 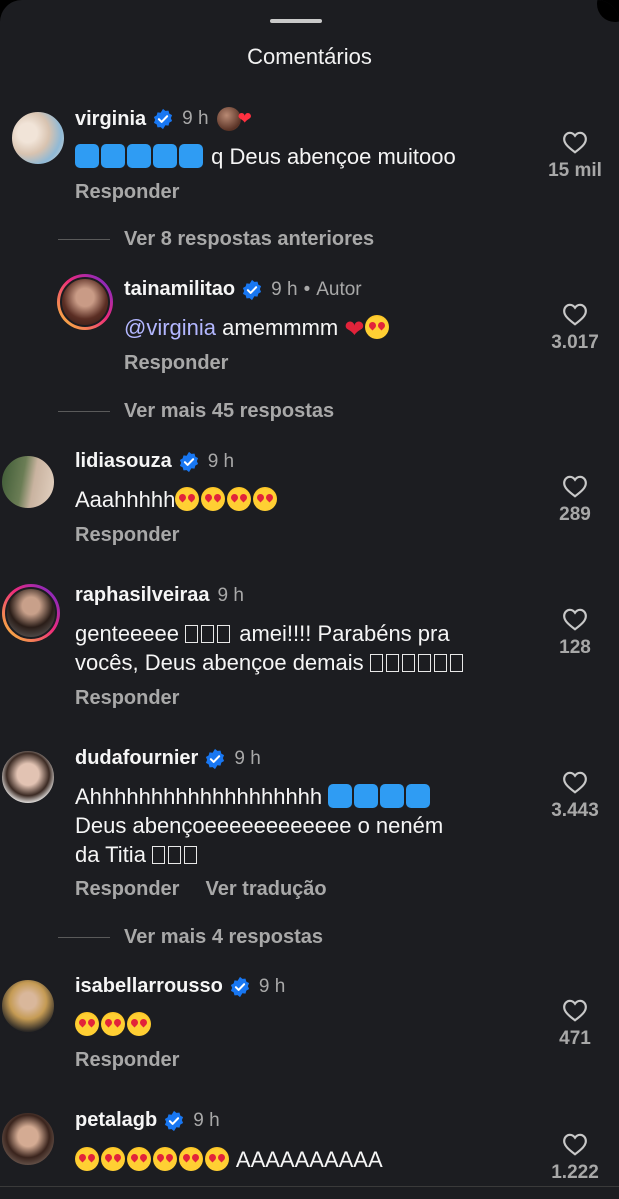 I want to click on username: isabellarrousso, so click(x=149, y=986).